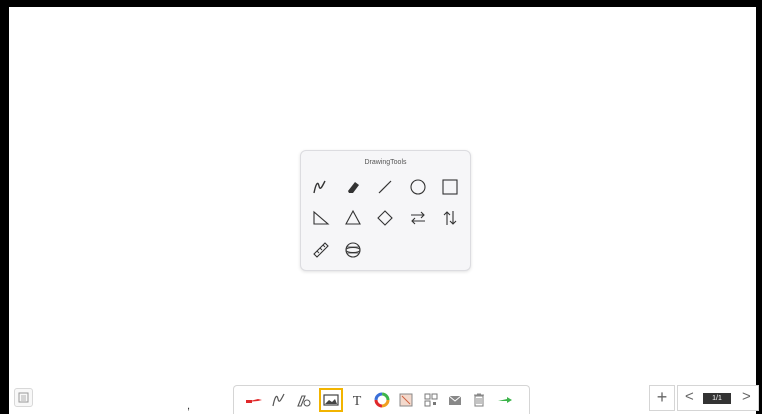 Image resolution: width=762 pixels, height=414 pixels. I want to click on sidebar-toggle-button, so click(23, 397).